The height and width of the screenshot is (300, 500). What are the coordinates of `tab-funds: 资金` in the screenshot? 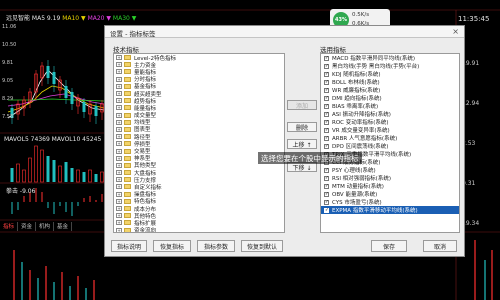 It's located at (27, 226).